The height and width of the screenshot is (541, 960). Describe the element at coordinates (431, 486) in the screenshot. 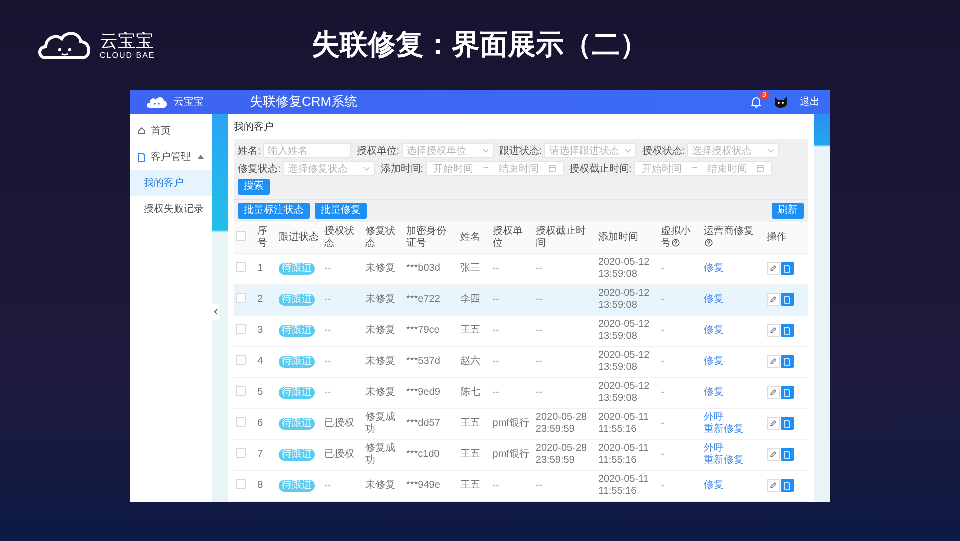

I see `table-cell: ***949e` at that location.